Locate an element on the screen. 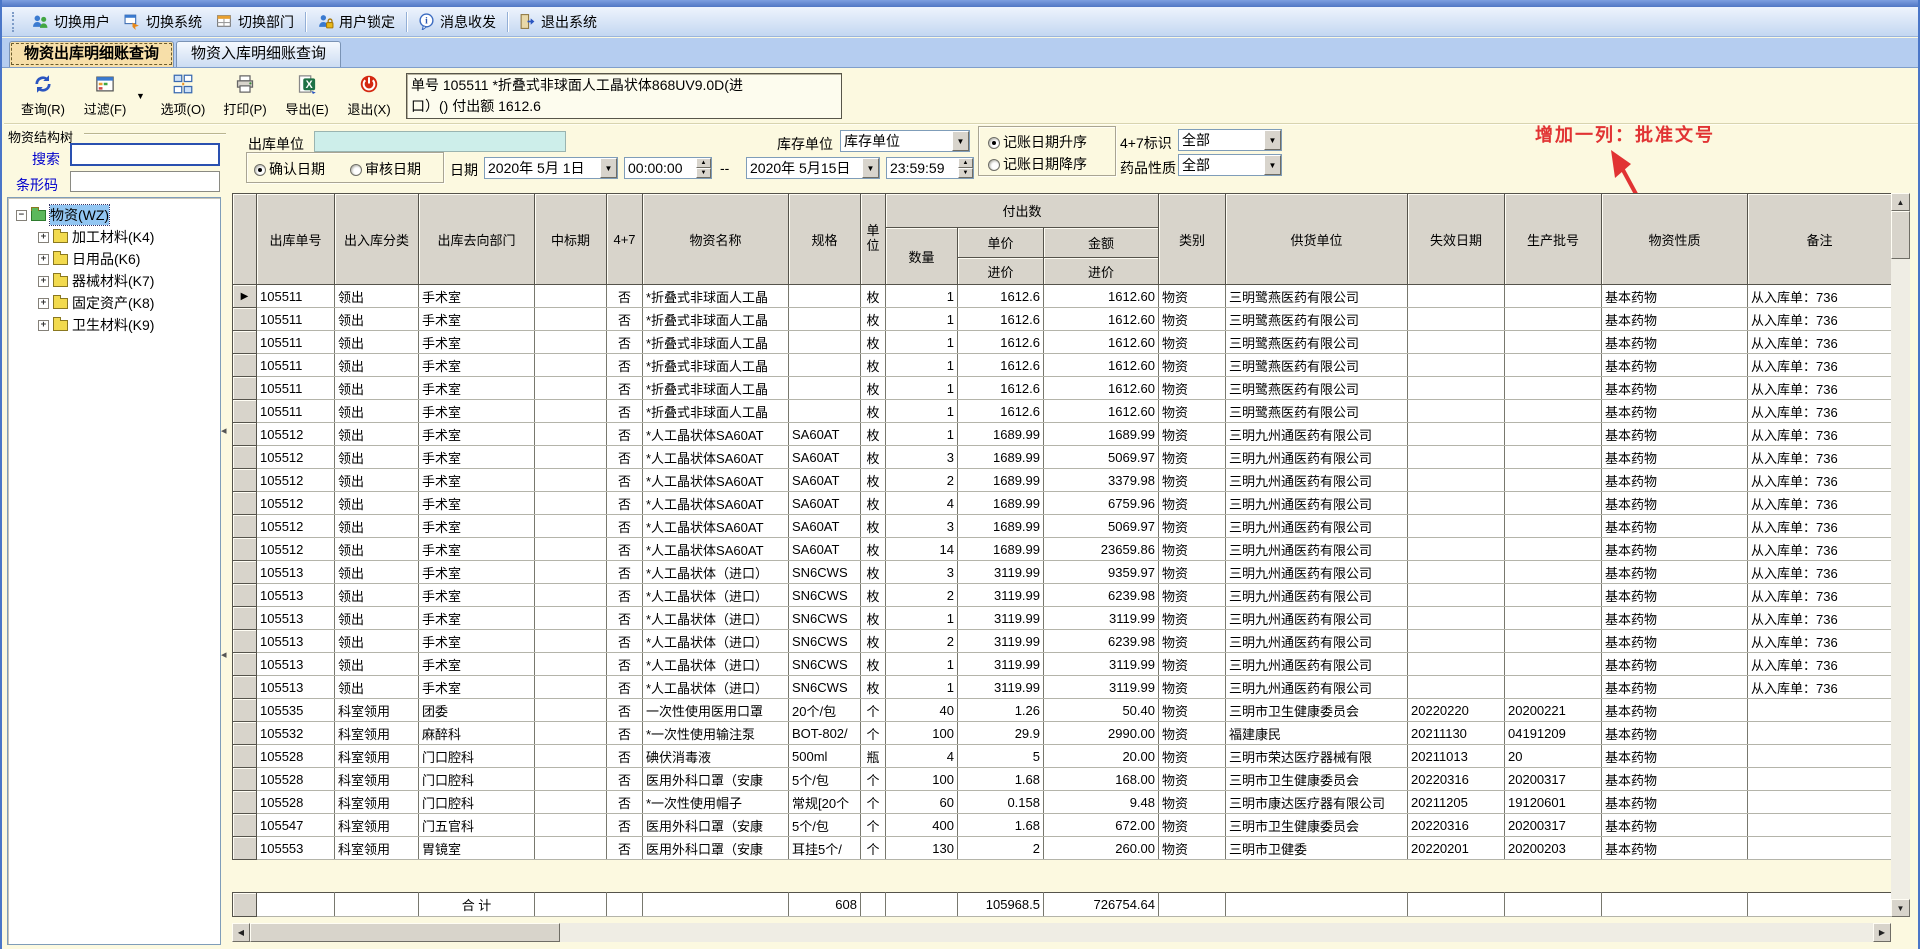  cell: 3 is located at coordinates (921, 526).